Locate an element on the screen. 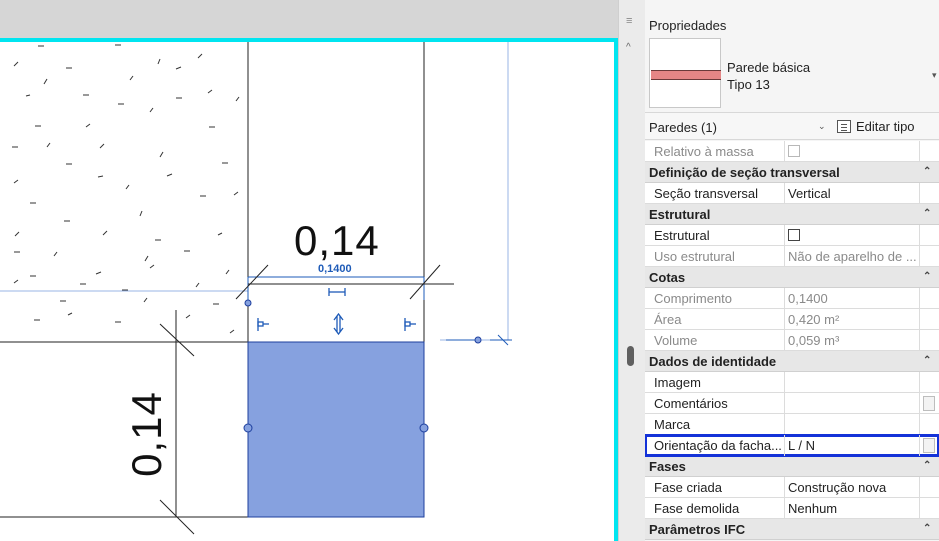  concrete-hatch is located at coordinates (126, 189).